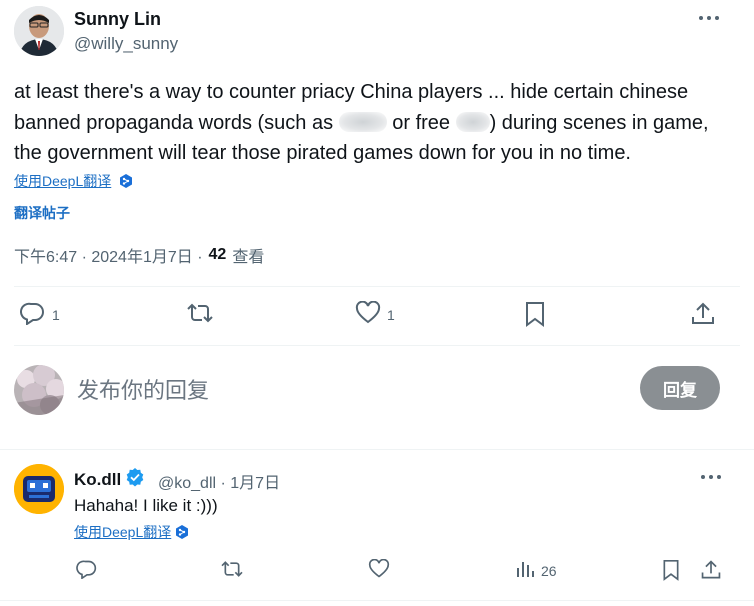 The width and height of the screenshot is (754, 606). I want to click on reply-count: 1, so click(56, 314).